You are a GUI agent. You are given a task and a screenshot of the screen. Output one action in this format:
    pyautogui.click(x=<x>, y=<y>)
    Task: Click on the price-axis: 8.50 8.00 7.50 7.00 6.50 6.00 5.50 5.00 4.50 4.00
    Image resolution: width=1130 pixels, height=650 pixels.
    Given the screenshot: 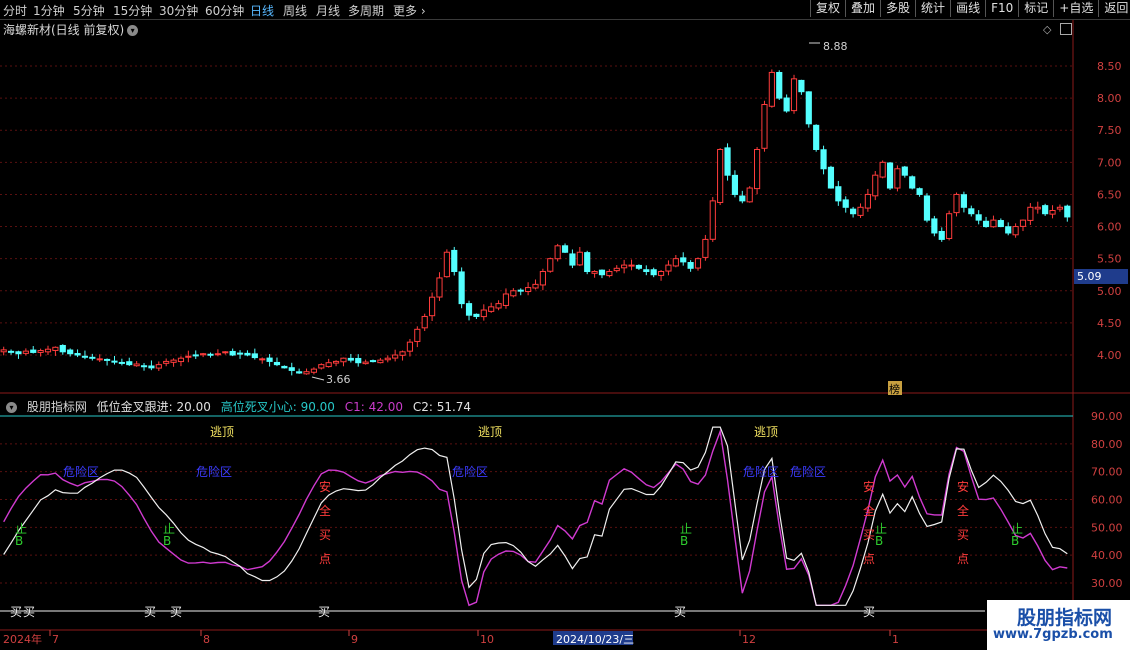 What is the action you would take?
    pyautogui.click(x=1109, y=211)
    